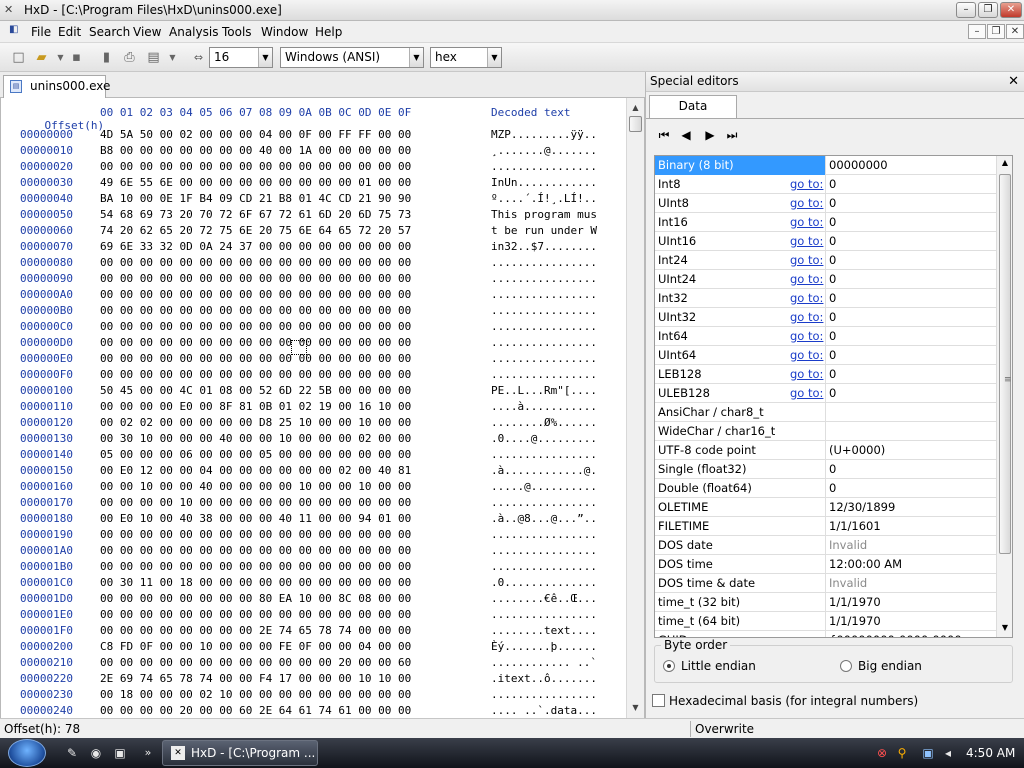 The height and width of the screenshot is (768, 1024). What do you see at coordinates (988, 10) in the screenshot?
I see `maximize-button: ❐` at bounding box center [988, 10].